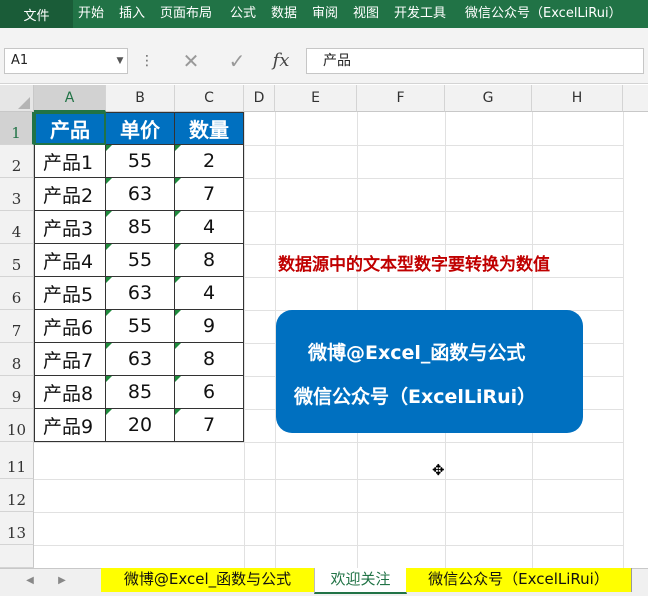 The height and width of the screenshot is (596, 648). Describe the element at coordinates (147, 61) in the screenshot. I see `more-vertical-icon: ⋮` at that location.